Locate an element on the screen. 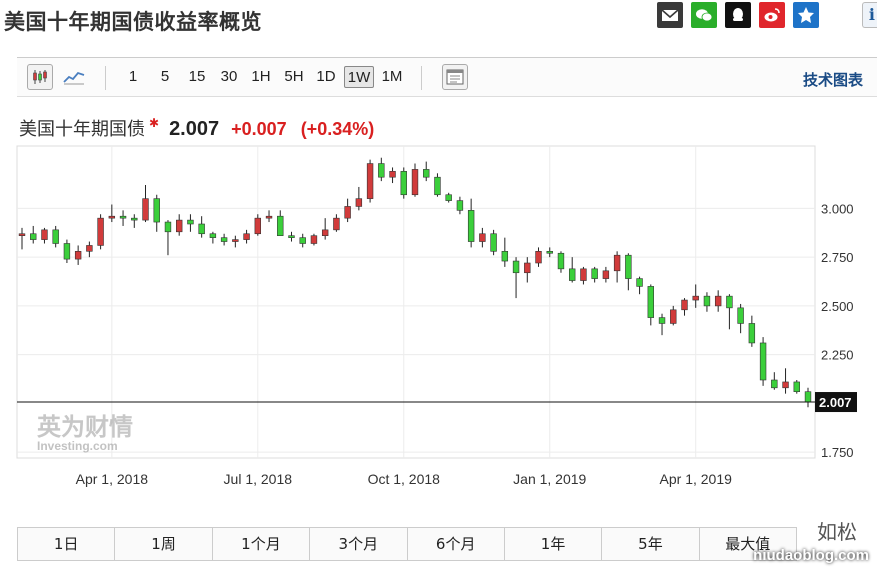 The image size is (877, 568). info-icon: i is located at coordinates (869, 15).